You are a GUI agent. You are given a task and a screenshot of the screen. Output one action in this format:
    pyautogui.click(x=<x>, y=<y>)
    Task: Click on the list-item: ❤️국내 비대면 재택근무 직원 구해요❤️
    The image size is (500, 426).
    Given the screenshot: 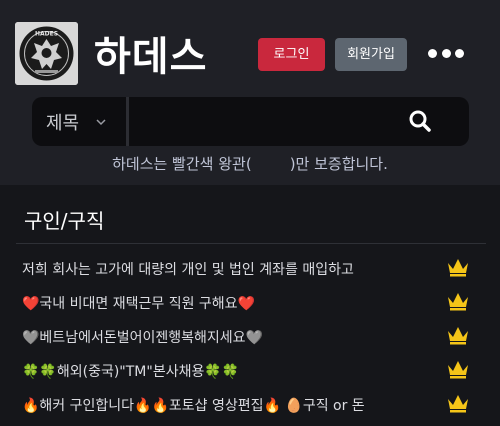 What is the action you would take?
    pyautogui.click(x=250, y=303)
    